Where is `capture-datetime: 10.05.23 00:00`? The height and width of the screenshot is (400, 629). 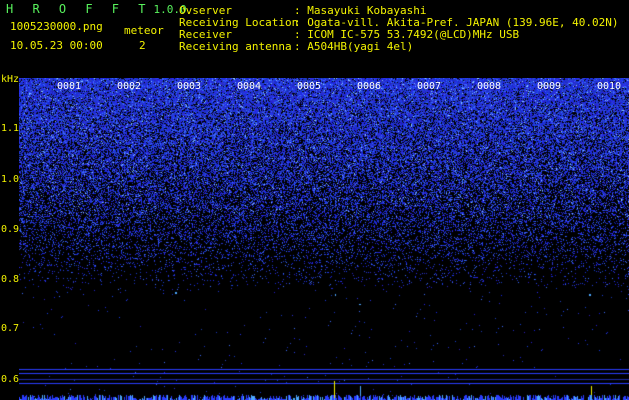 capture-datetime: 10.05.23 00:00 is located at coordinates (56, 45).